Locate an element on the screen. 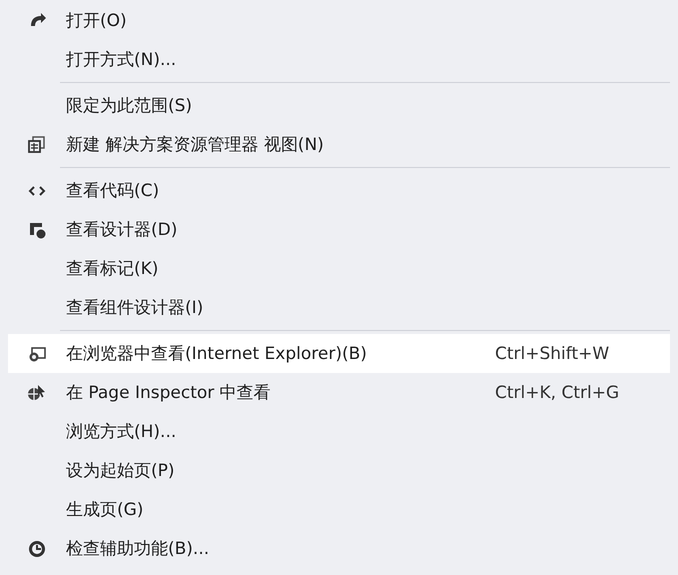 This screenshot has height=575, width=678. menu-item: 查看标记(K) is located at coordinates (339, 268).